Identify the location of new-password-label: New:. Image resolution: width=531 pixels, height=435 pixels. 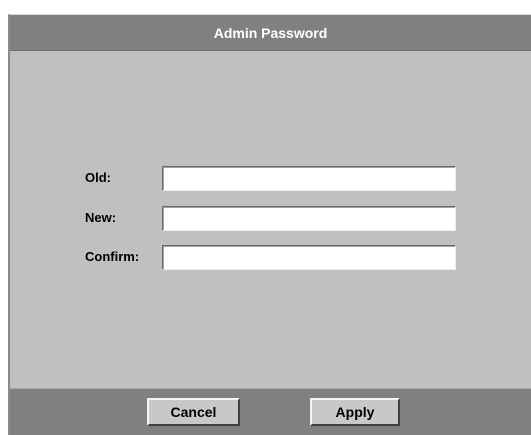
(101, 217).